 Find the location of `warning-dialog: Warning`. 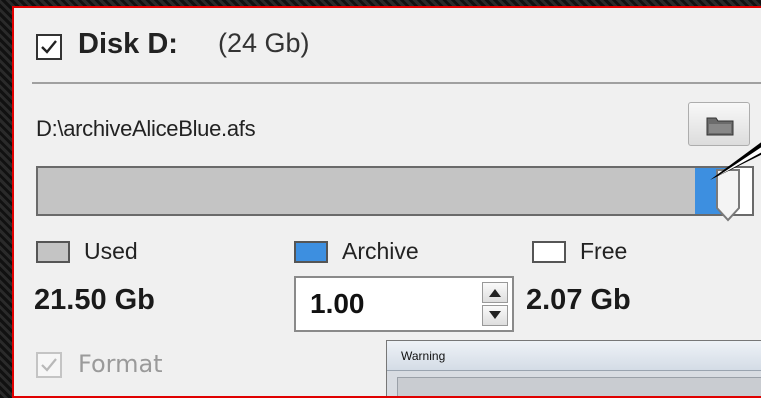

warning-dialog: Warning is located at coordinates (573, 368).